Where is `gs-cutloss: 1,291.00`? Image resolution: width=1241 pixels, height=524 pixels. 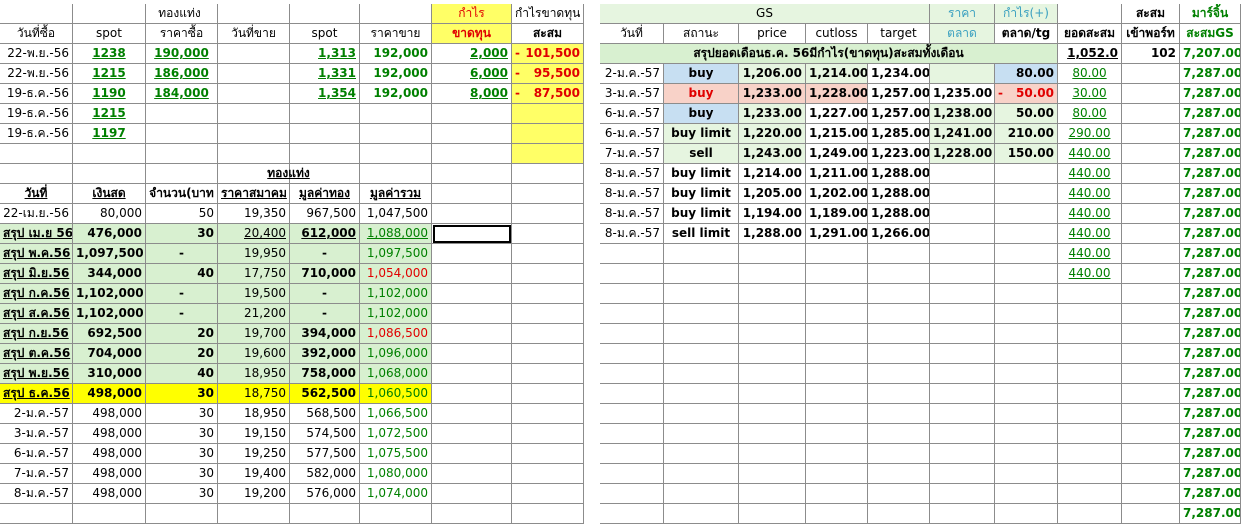
gs-cutloss: 1,291.00 is located at coordinates (837, 234).